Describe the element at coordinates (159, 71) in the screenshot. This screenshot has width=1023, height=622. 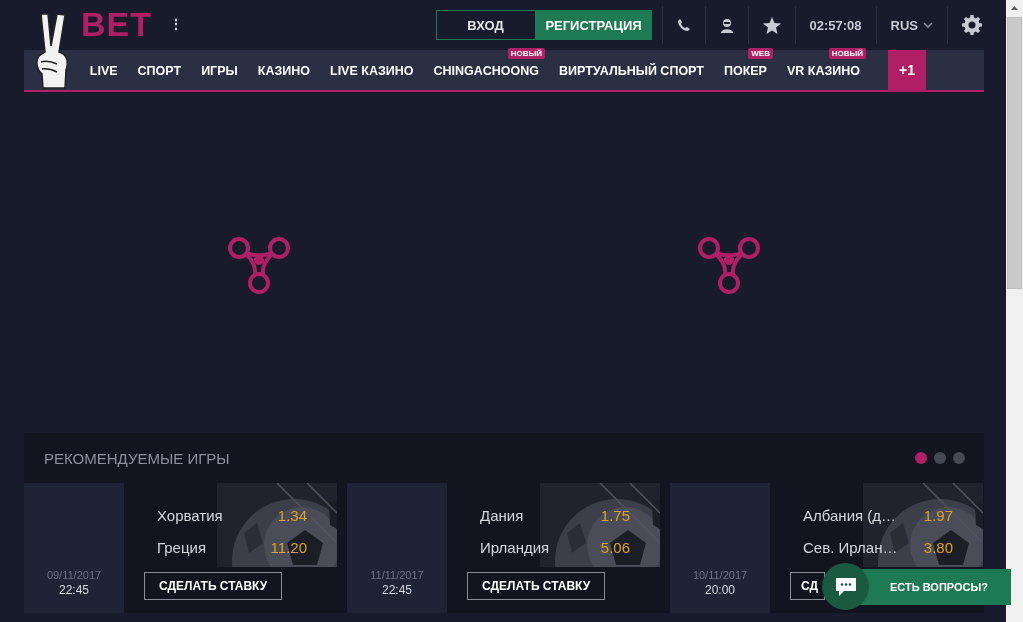
I see `nav-link: СПОРТ` at that location.